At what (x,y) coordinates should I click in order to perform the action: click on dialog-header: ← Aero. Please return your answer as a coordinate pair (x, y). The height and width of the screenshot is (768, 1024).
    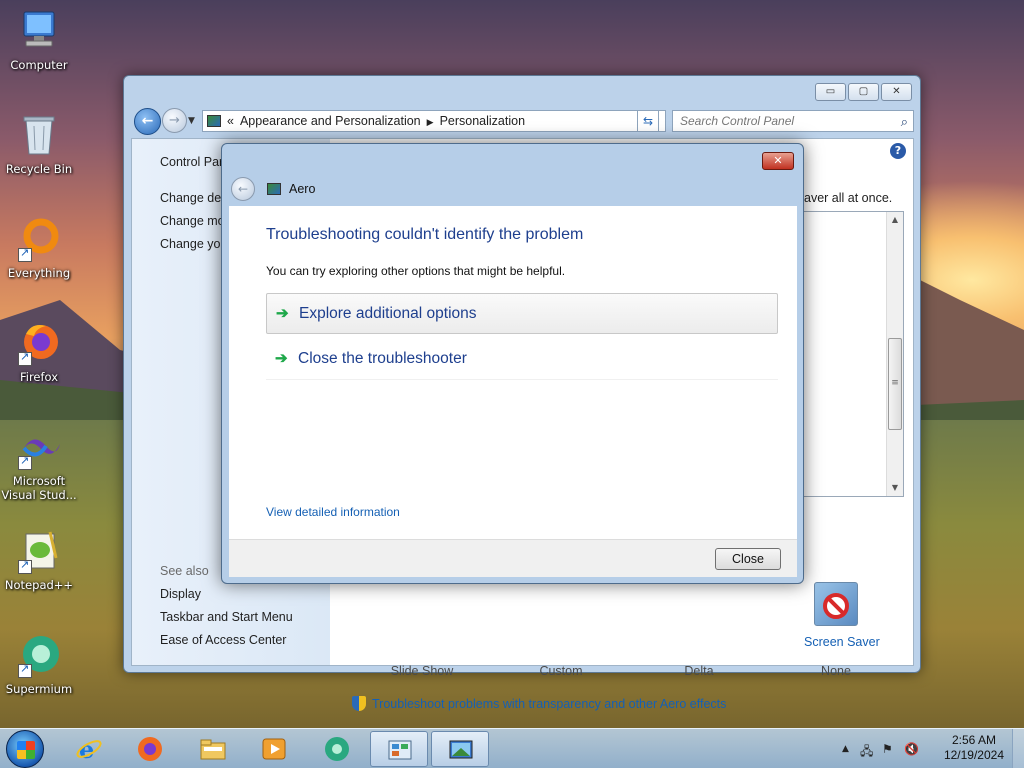
    Looking at the image, I should click on (513, 190).